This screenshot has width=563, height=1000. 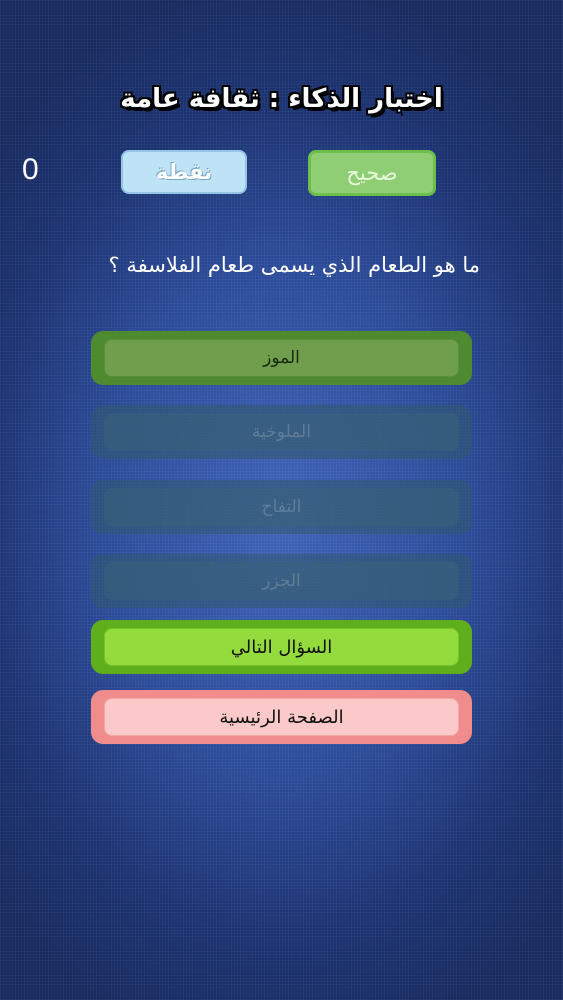 What do you see at coordinates (372, 173) in the screenshot?
I see `result-badge: صحيح` at bounding box center [372, 173].